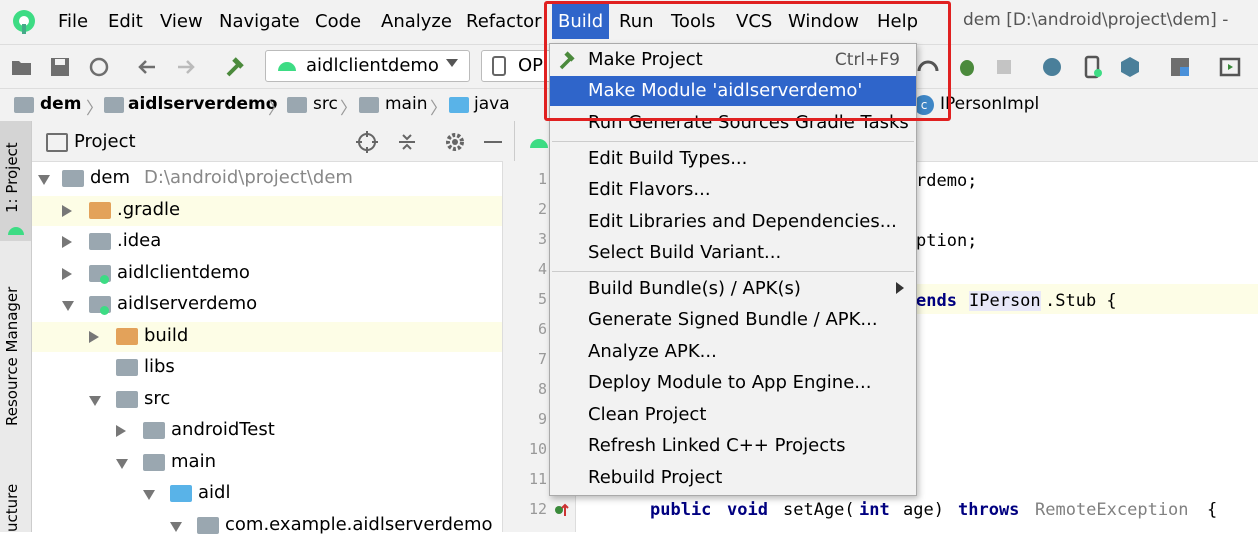 This screenshot has width=1258, height=541. I want to click on menu-file: File, so click(73, 21).